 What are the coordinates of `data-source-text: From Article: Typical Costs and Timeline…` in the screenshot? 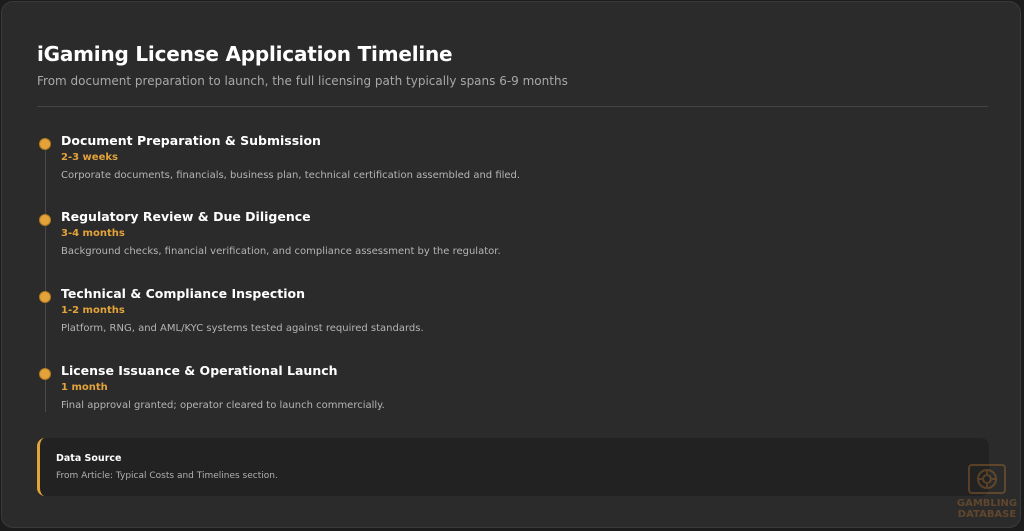 It's located at (167, 476).